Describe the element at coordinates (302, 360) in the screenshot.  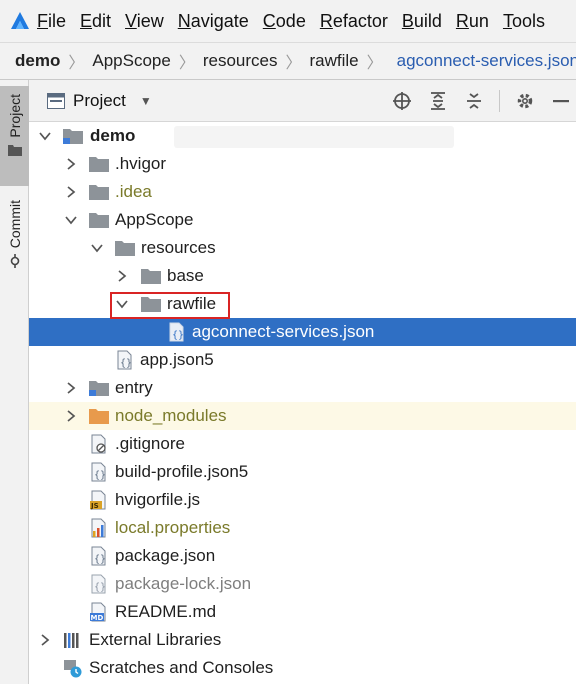
I see `tree-row-appjson5: {} app.json5` at that location.